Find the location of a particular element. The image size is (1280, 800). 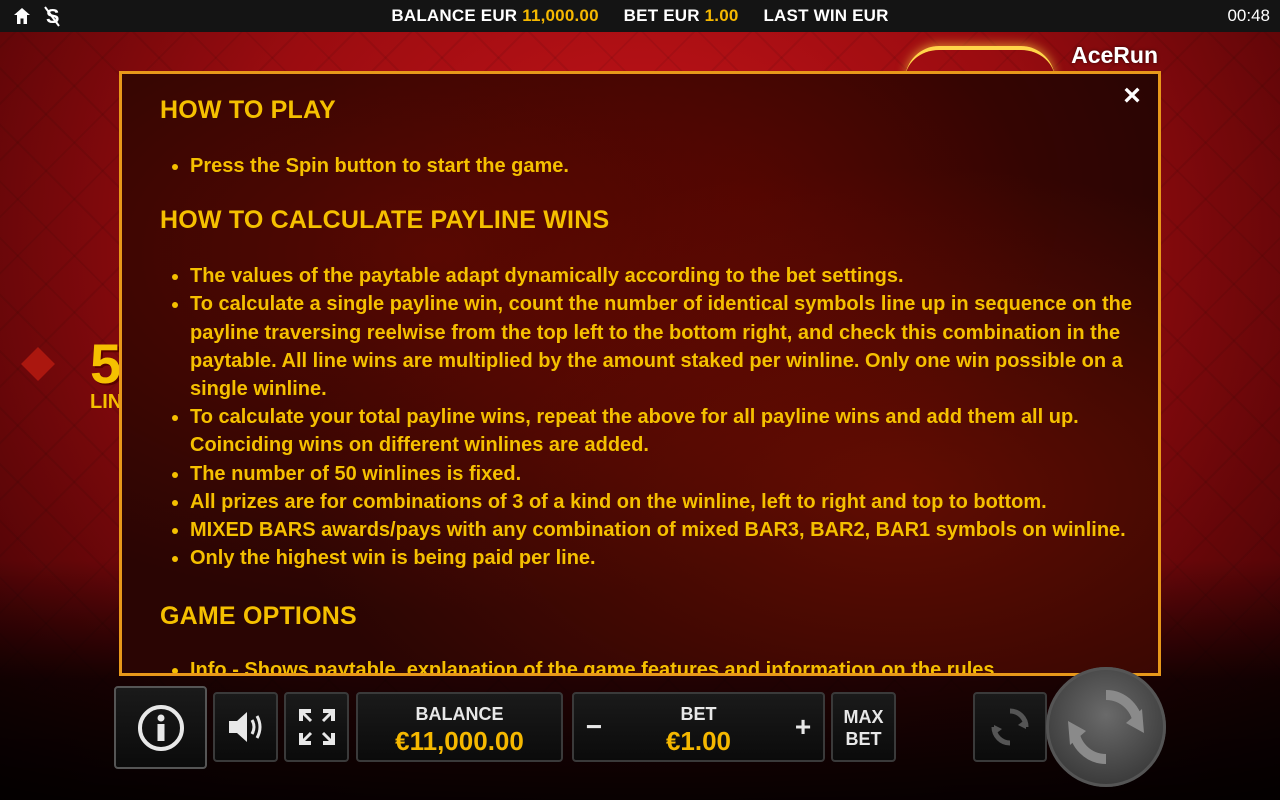

fullscreen-button is located at coordinates (316, 727).